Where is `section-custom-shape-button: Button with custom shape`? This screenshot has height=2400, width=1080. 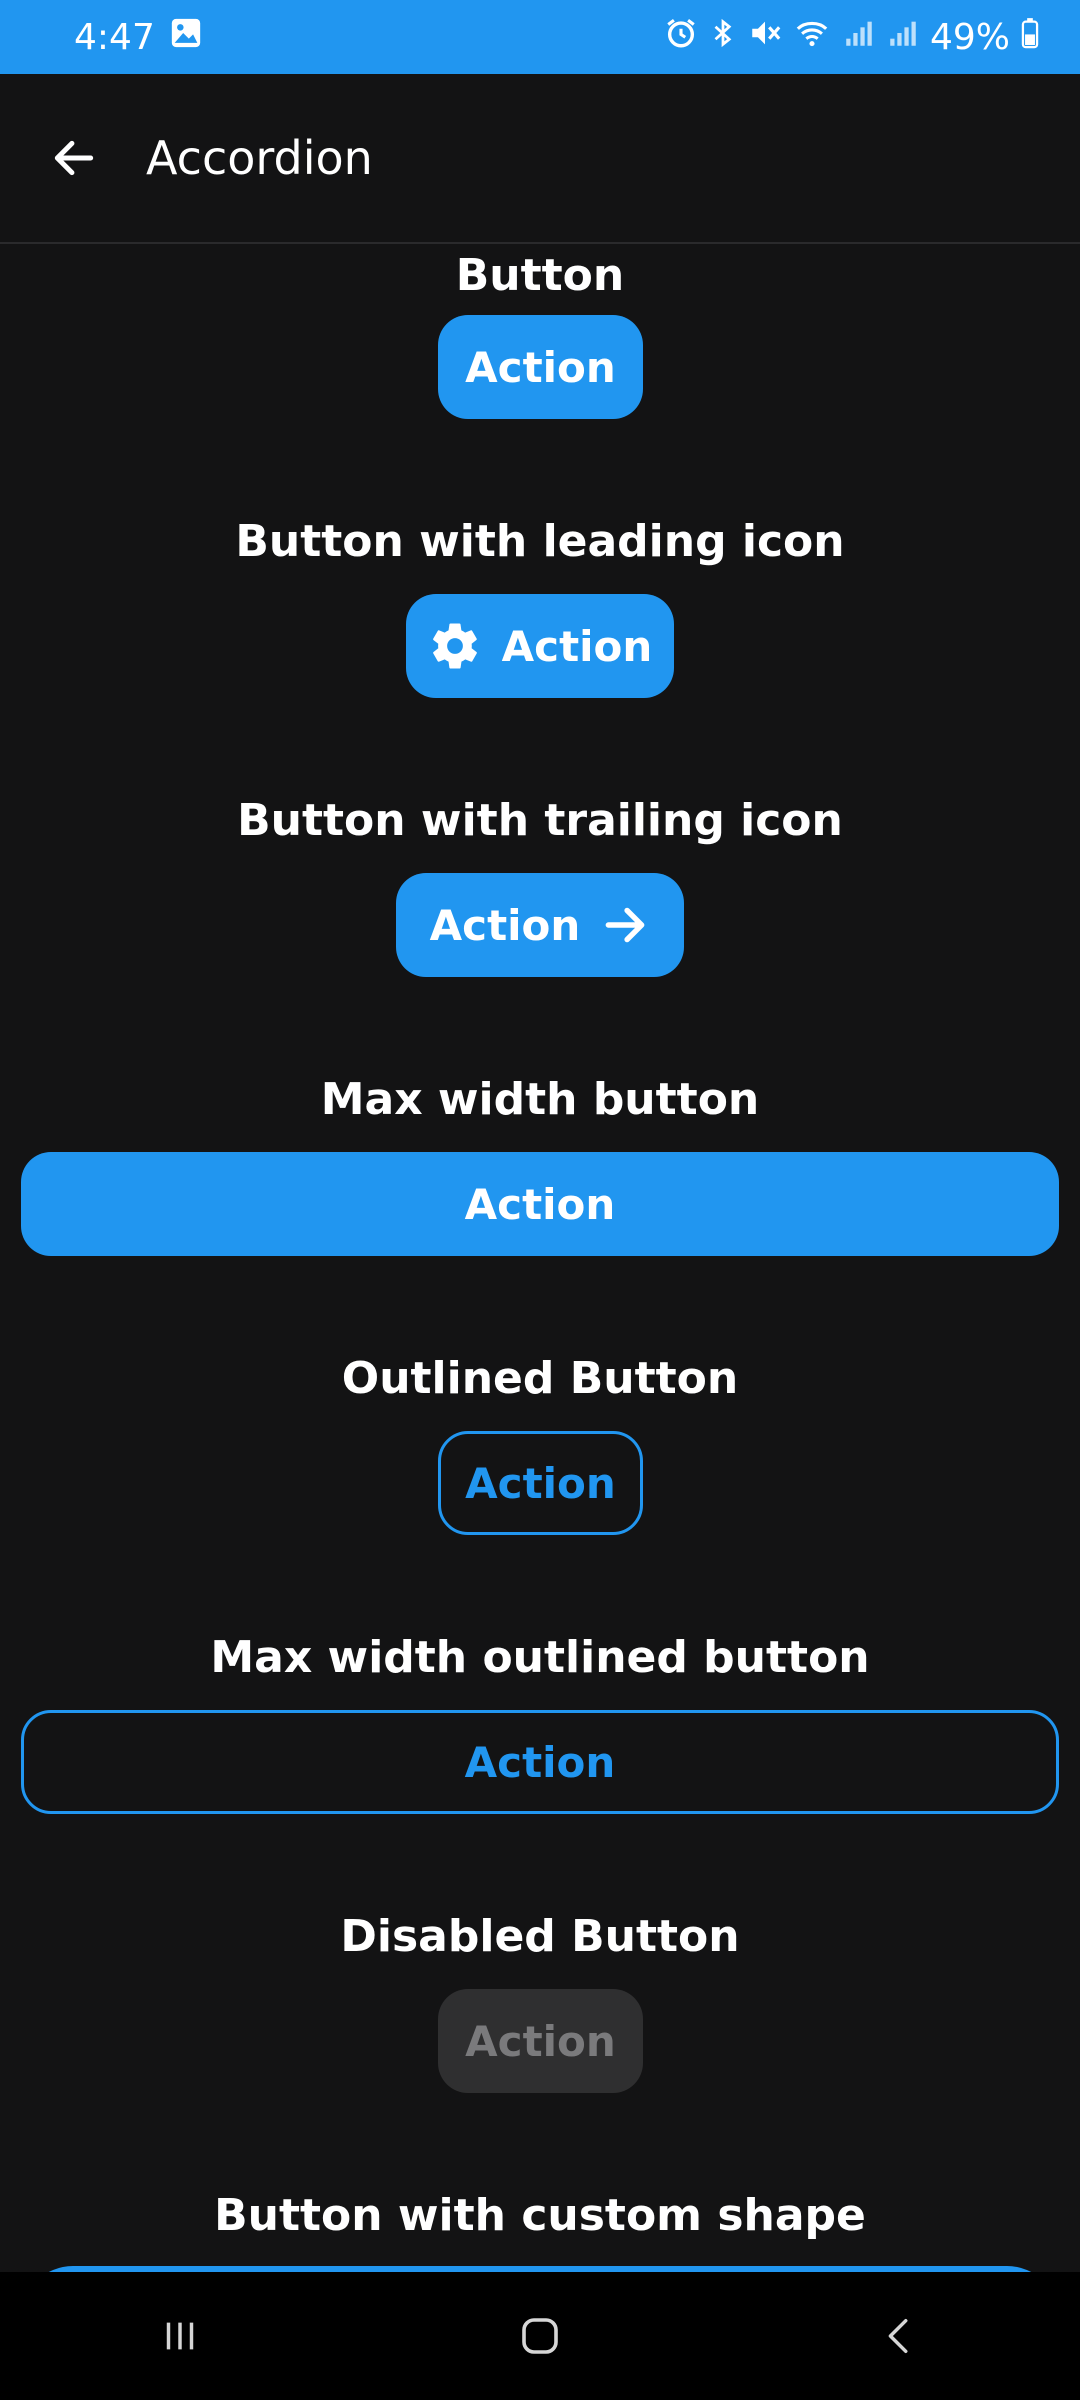 section-custom-shape-button: Button with custom shape is located at coordinates (540, 2216).